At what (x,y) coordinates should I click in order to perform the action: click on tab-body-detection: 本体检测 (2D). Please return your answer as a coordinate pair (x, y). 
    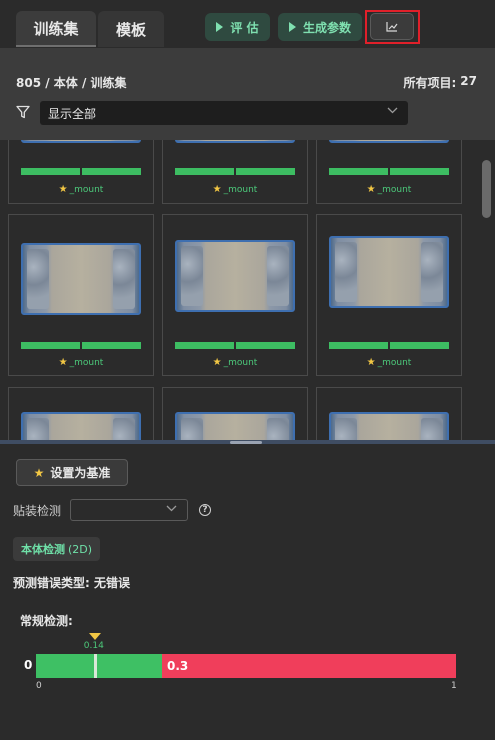
    Looking at the image, I should click on (56, 549).